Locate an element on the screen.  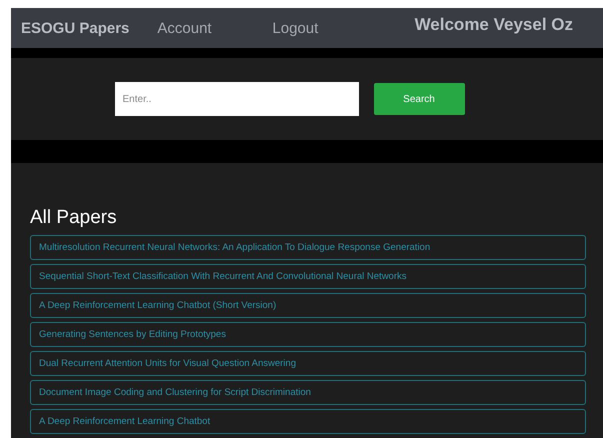
paper-link: Dual Recurrent Attention Units for Visual Question Answering is located at coordinates (308, 363).